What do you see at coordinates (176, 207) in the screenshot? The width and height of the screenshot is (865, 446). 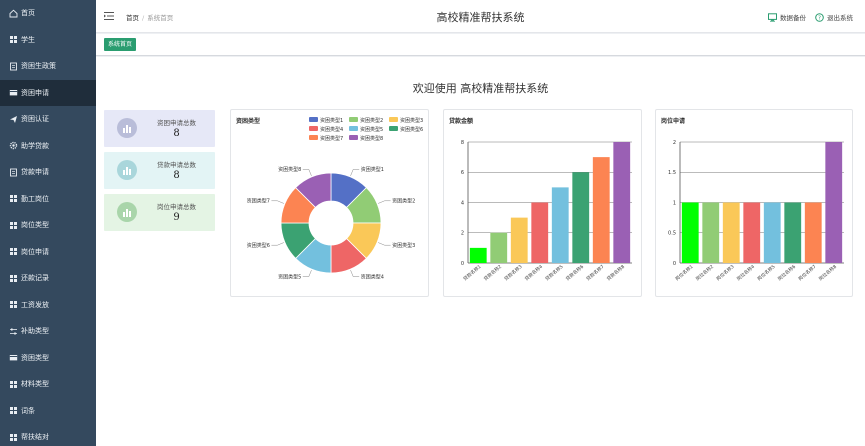 I see `stat-label: 岗位申请总数` at bounding box center [176, 207].